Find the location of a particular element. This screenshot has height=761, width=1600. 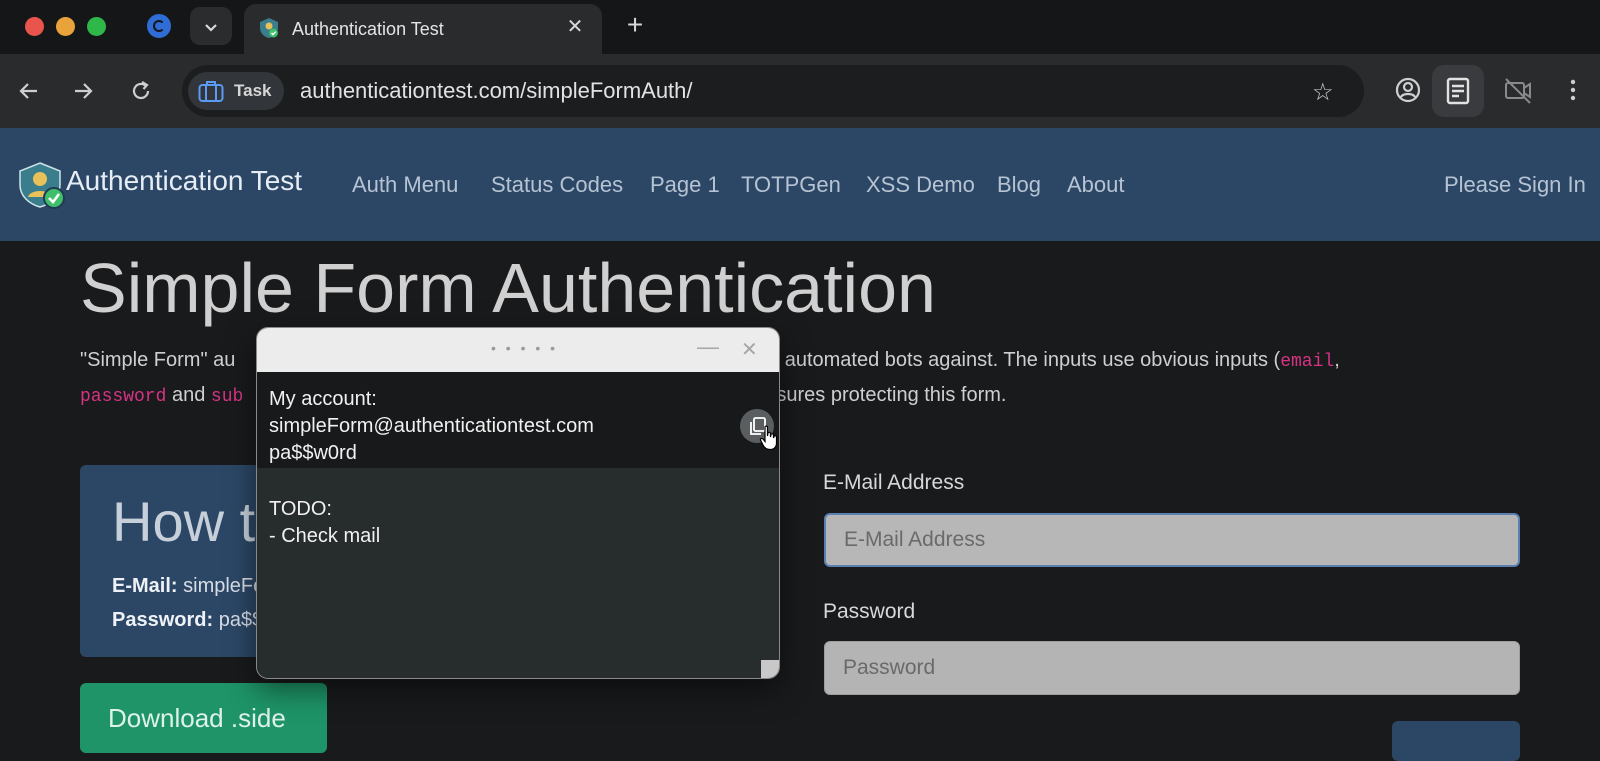

forward-arrow-icon is located at coordinates (83, 91).